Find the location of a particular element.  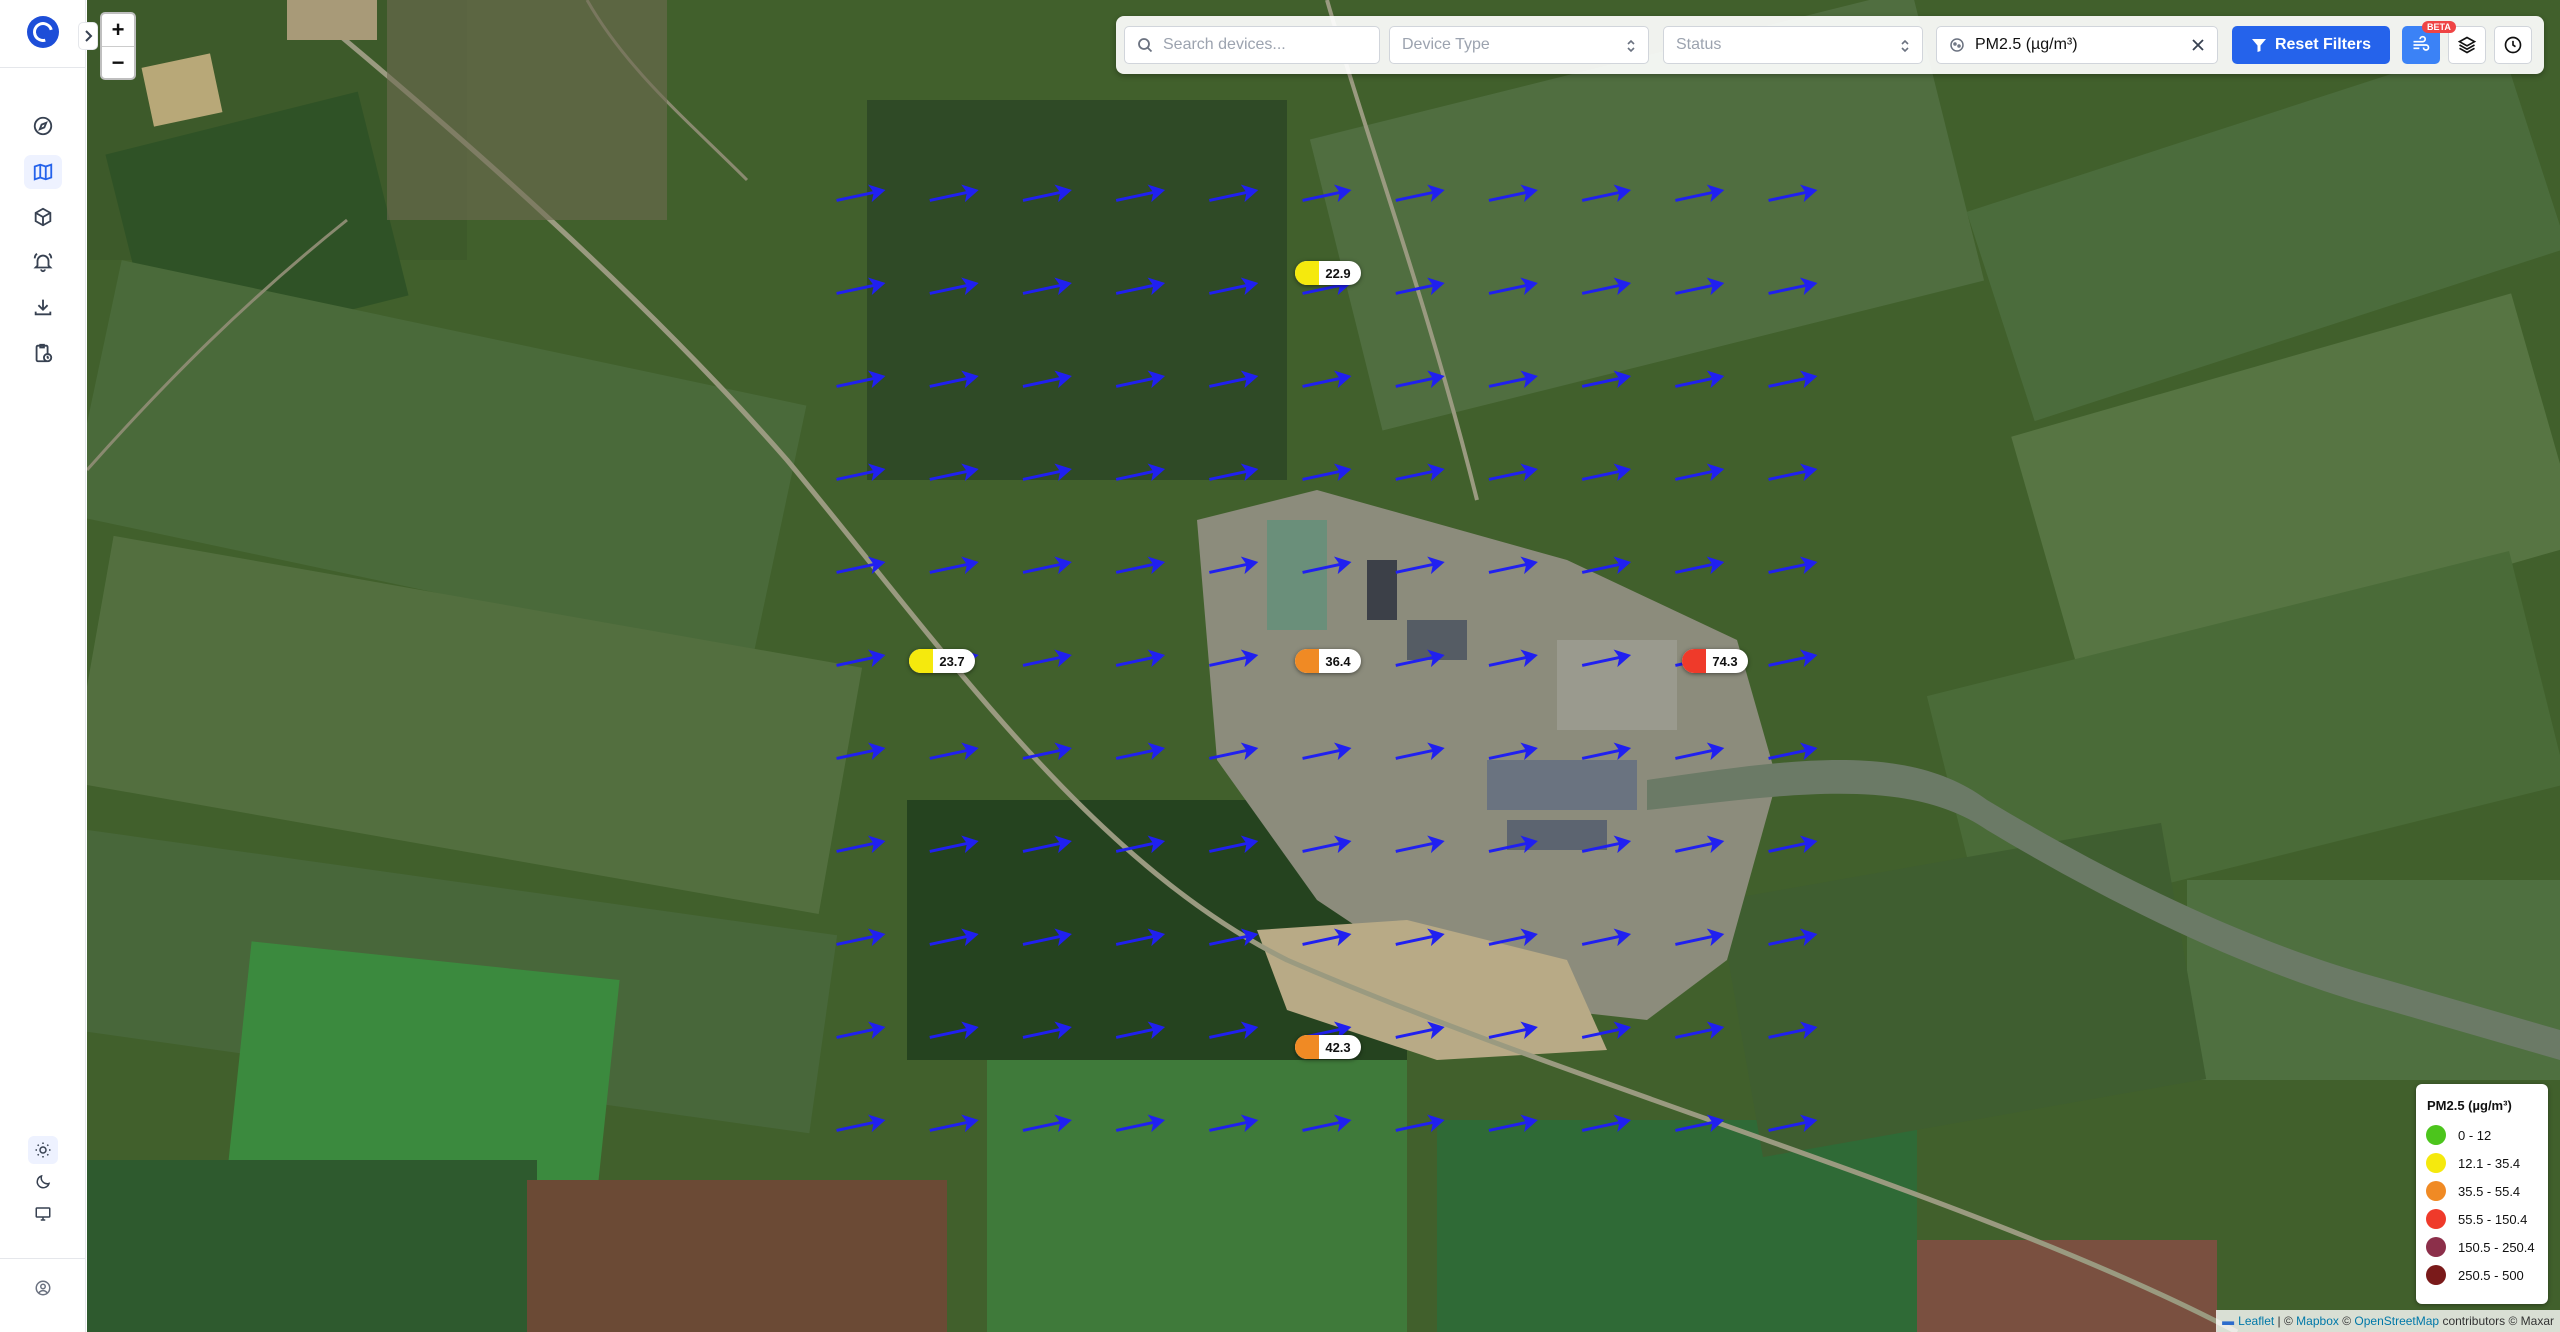

sidebar-item-devices is located at coordinates (43, 217).